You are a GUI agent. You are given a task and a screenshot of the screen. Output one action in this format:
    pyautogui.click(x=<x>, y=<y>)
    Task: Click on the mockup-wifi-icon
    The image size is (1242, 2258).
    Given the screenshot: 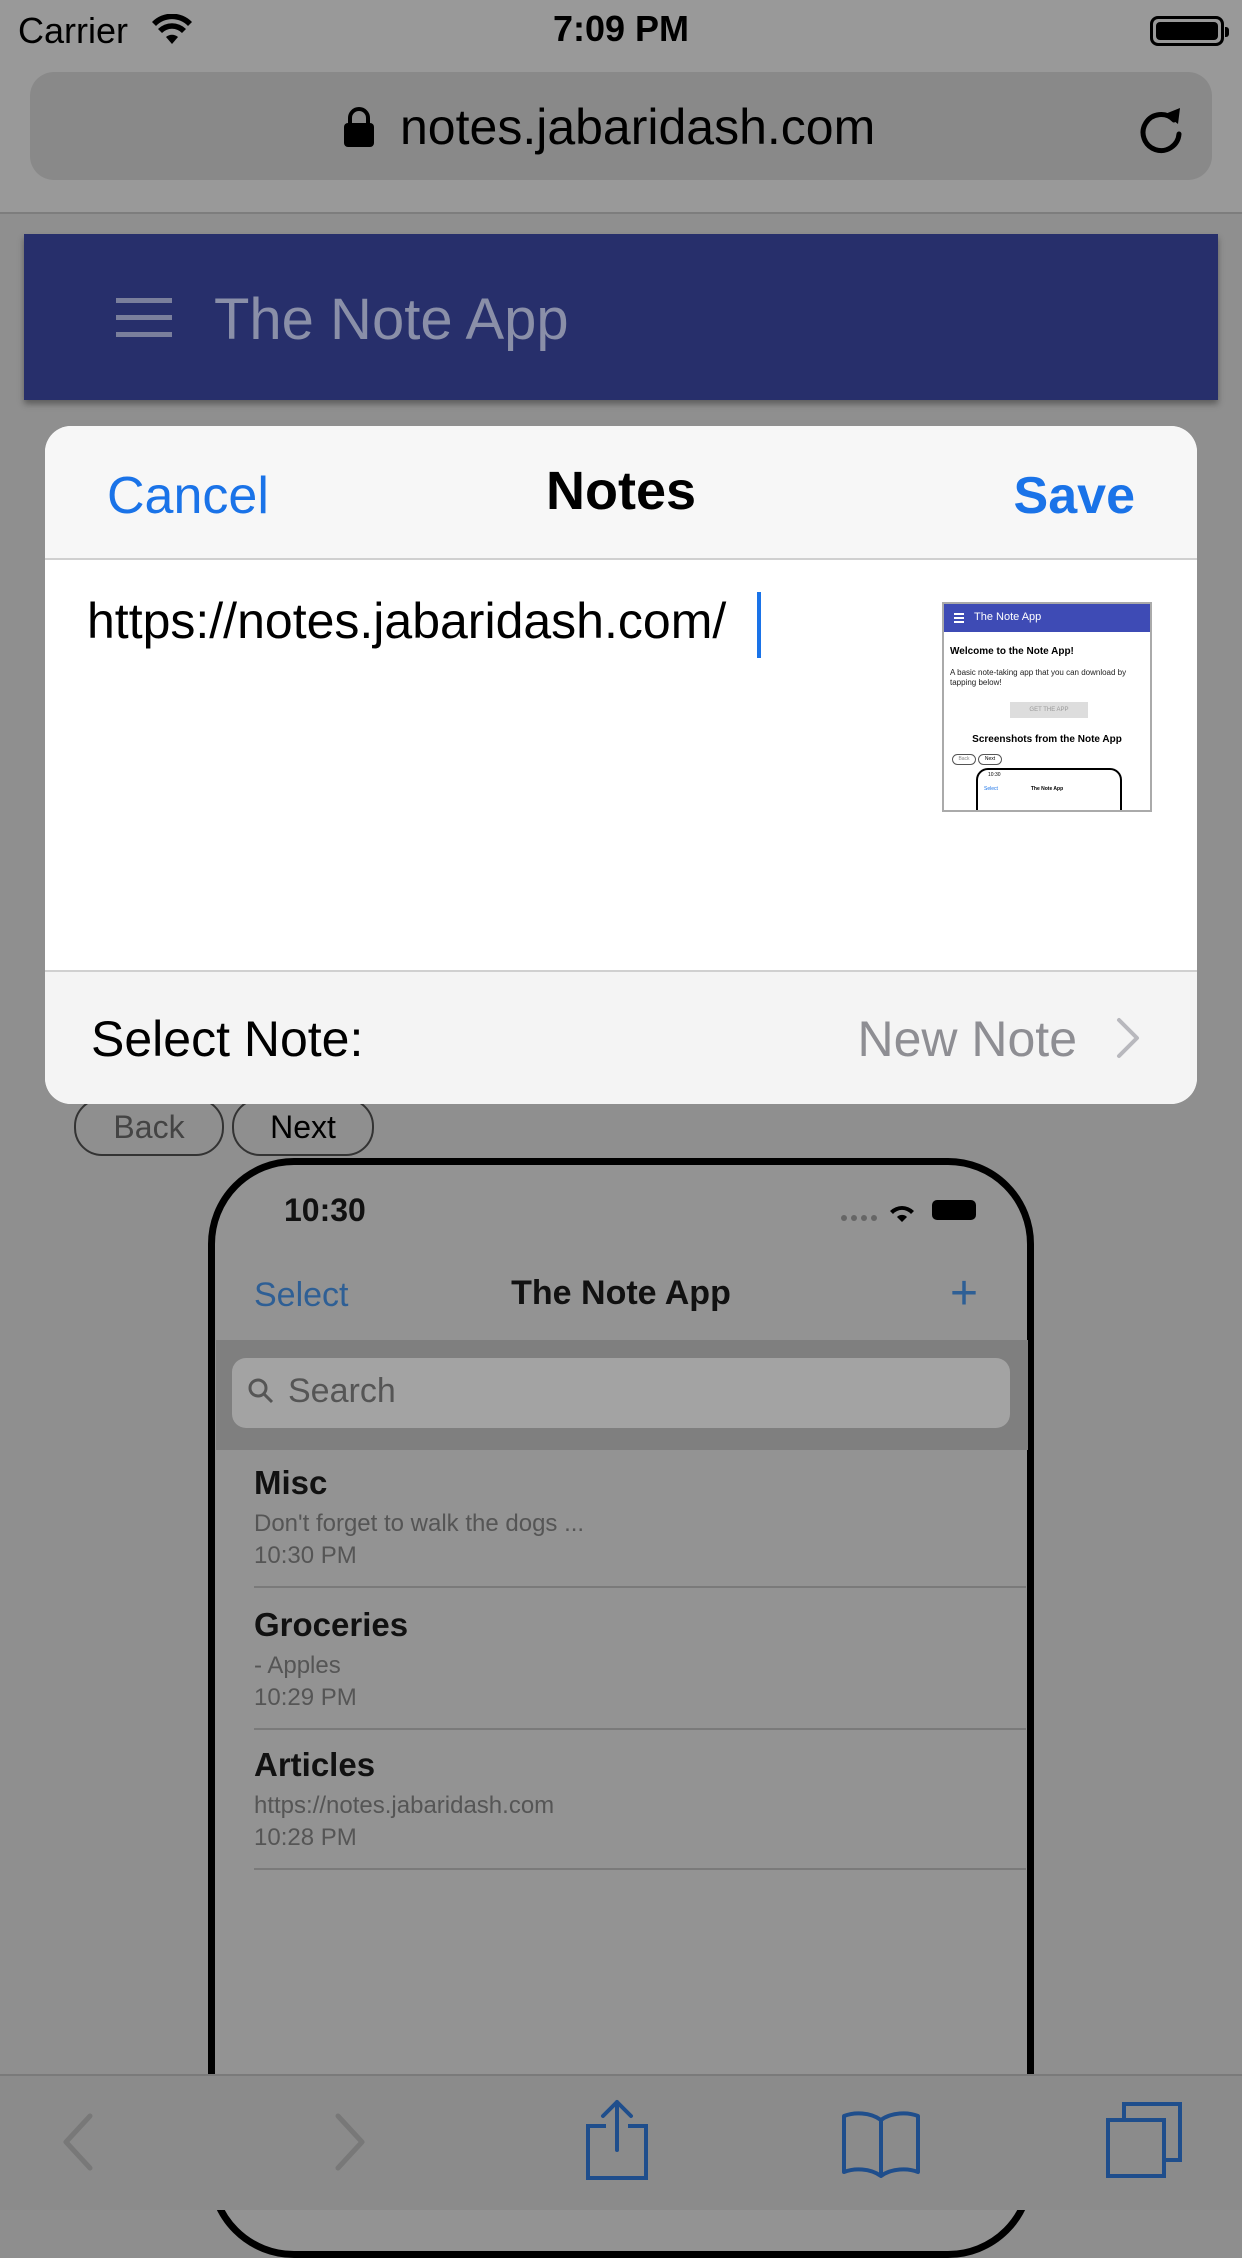 What is the action you would take?
    pyautogui.click(x=877, y=1214)
    